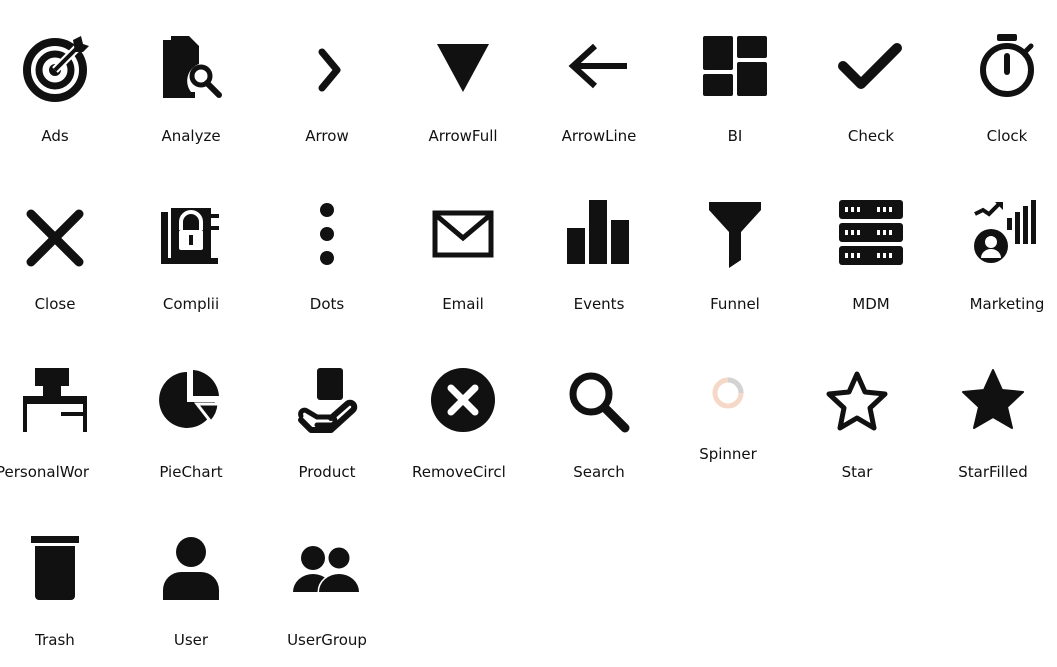 The height and width of the screenshot is (667, 1057). Describe the element at coordinates (728, 406) in the screenshot. I see `spinner-icon` at that location.